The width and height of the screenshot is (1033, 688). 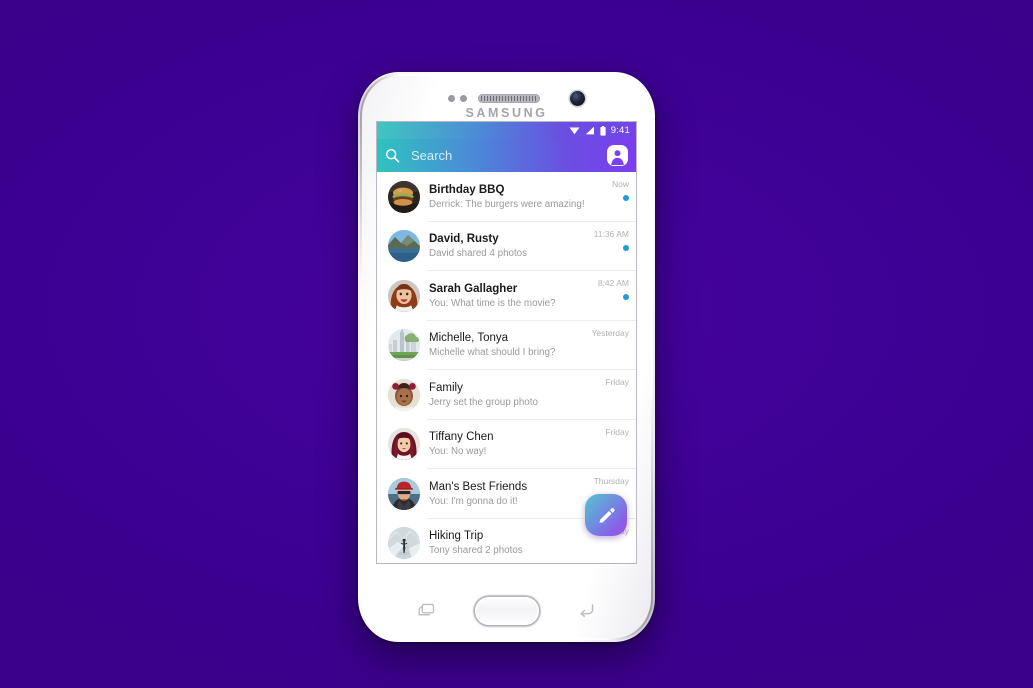 I want to click on search-input: Search, so click(x=509, y=155).